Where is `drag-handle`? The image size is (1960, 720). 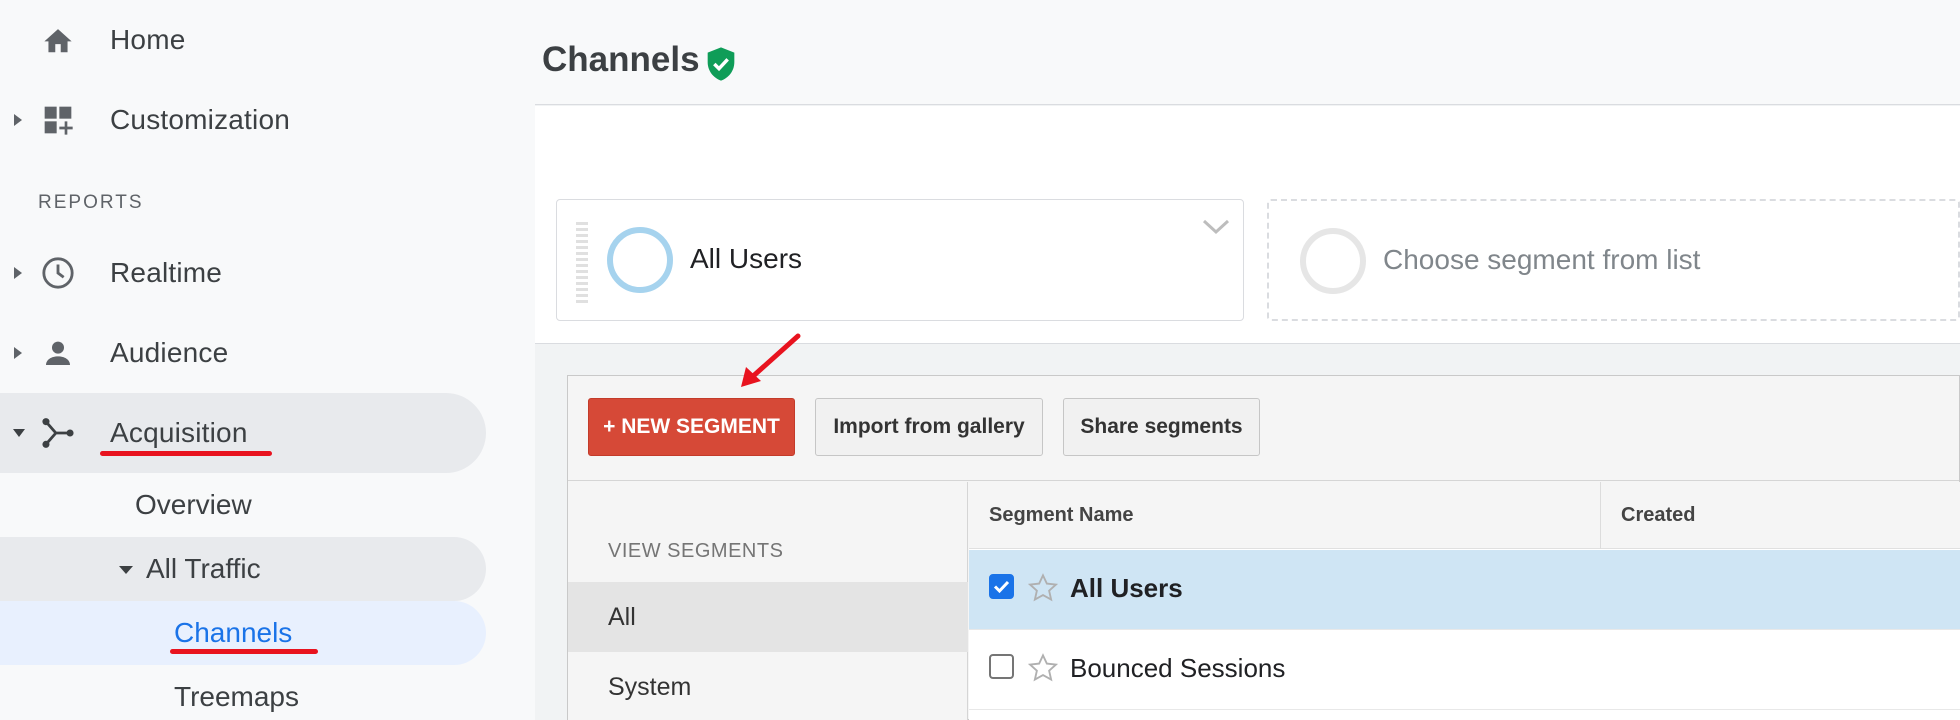
drag-handle is located at coordinates (582, 263).